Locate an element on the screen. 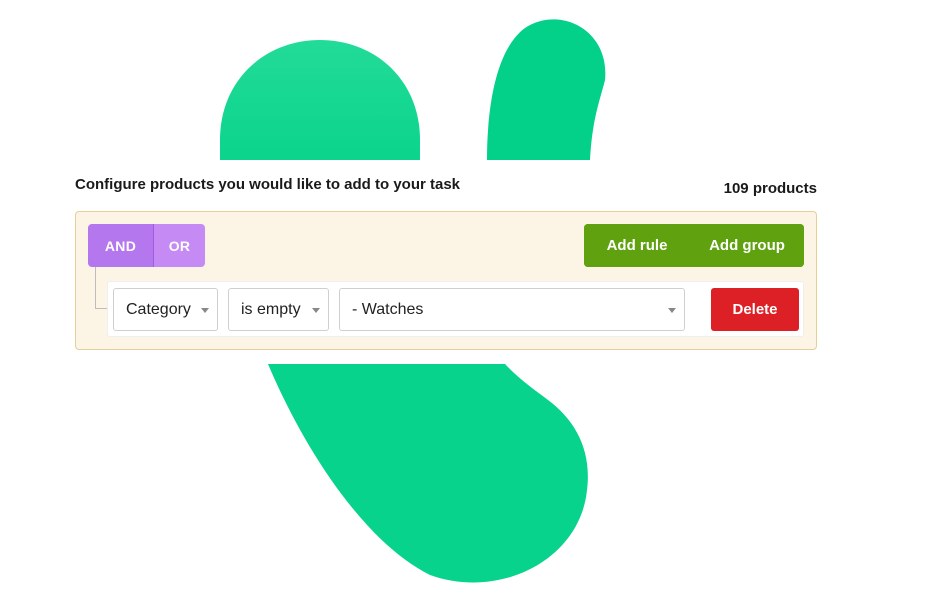 Image resolution: width=926 pixels, height=608 pixels. or-button: OR is located at coordinates (179, 245).